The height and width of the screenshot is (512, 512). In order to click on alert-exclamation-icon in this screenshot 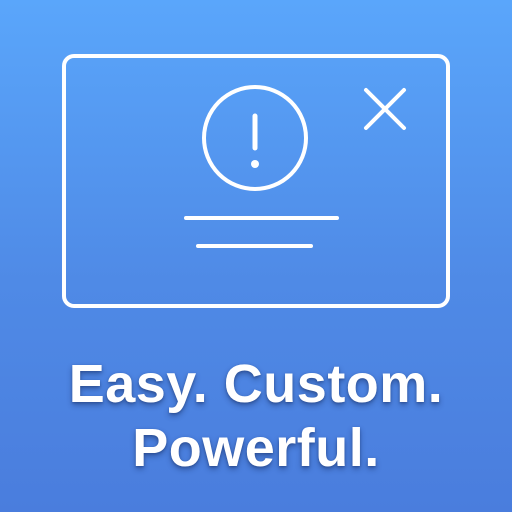, I will do `click(255, 138)`.